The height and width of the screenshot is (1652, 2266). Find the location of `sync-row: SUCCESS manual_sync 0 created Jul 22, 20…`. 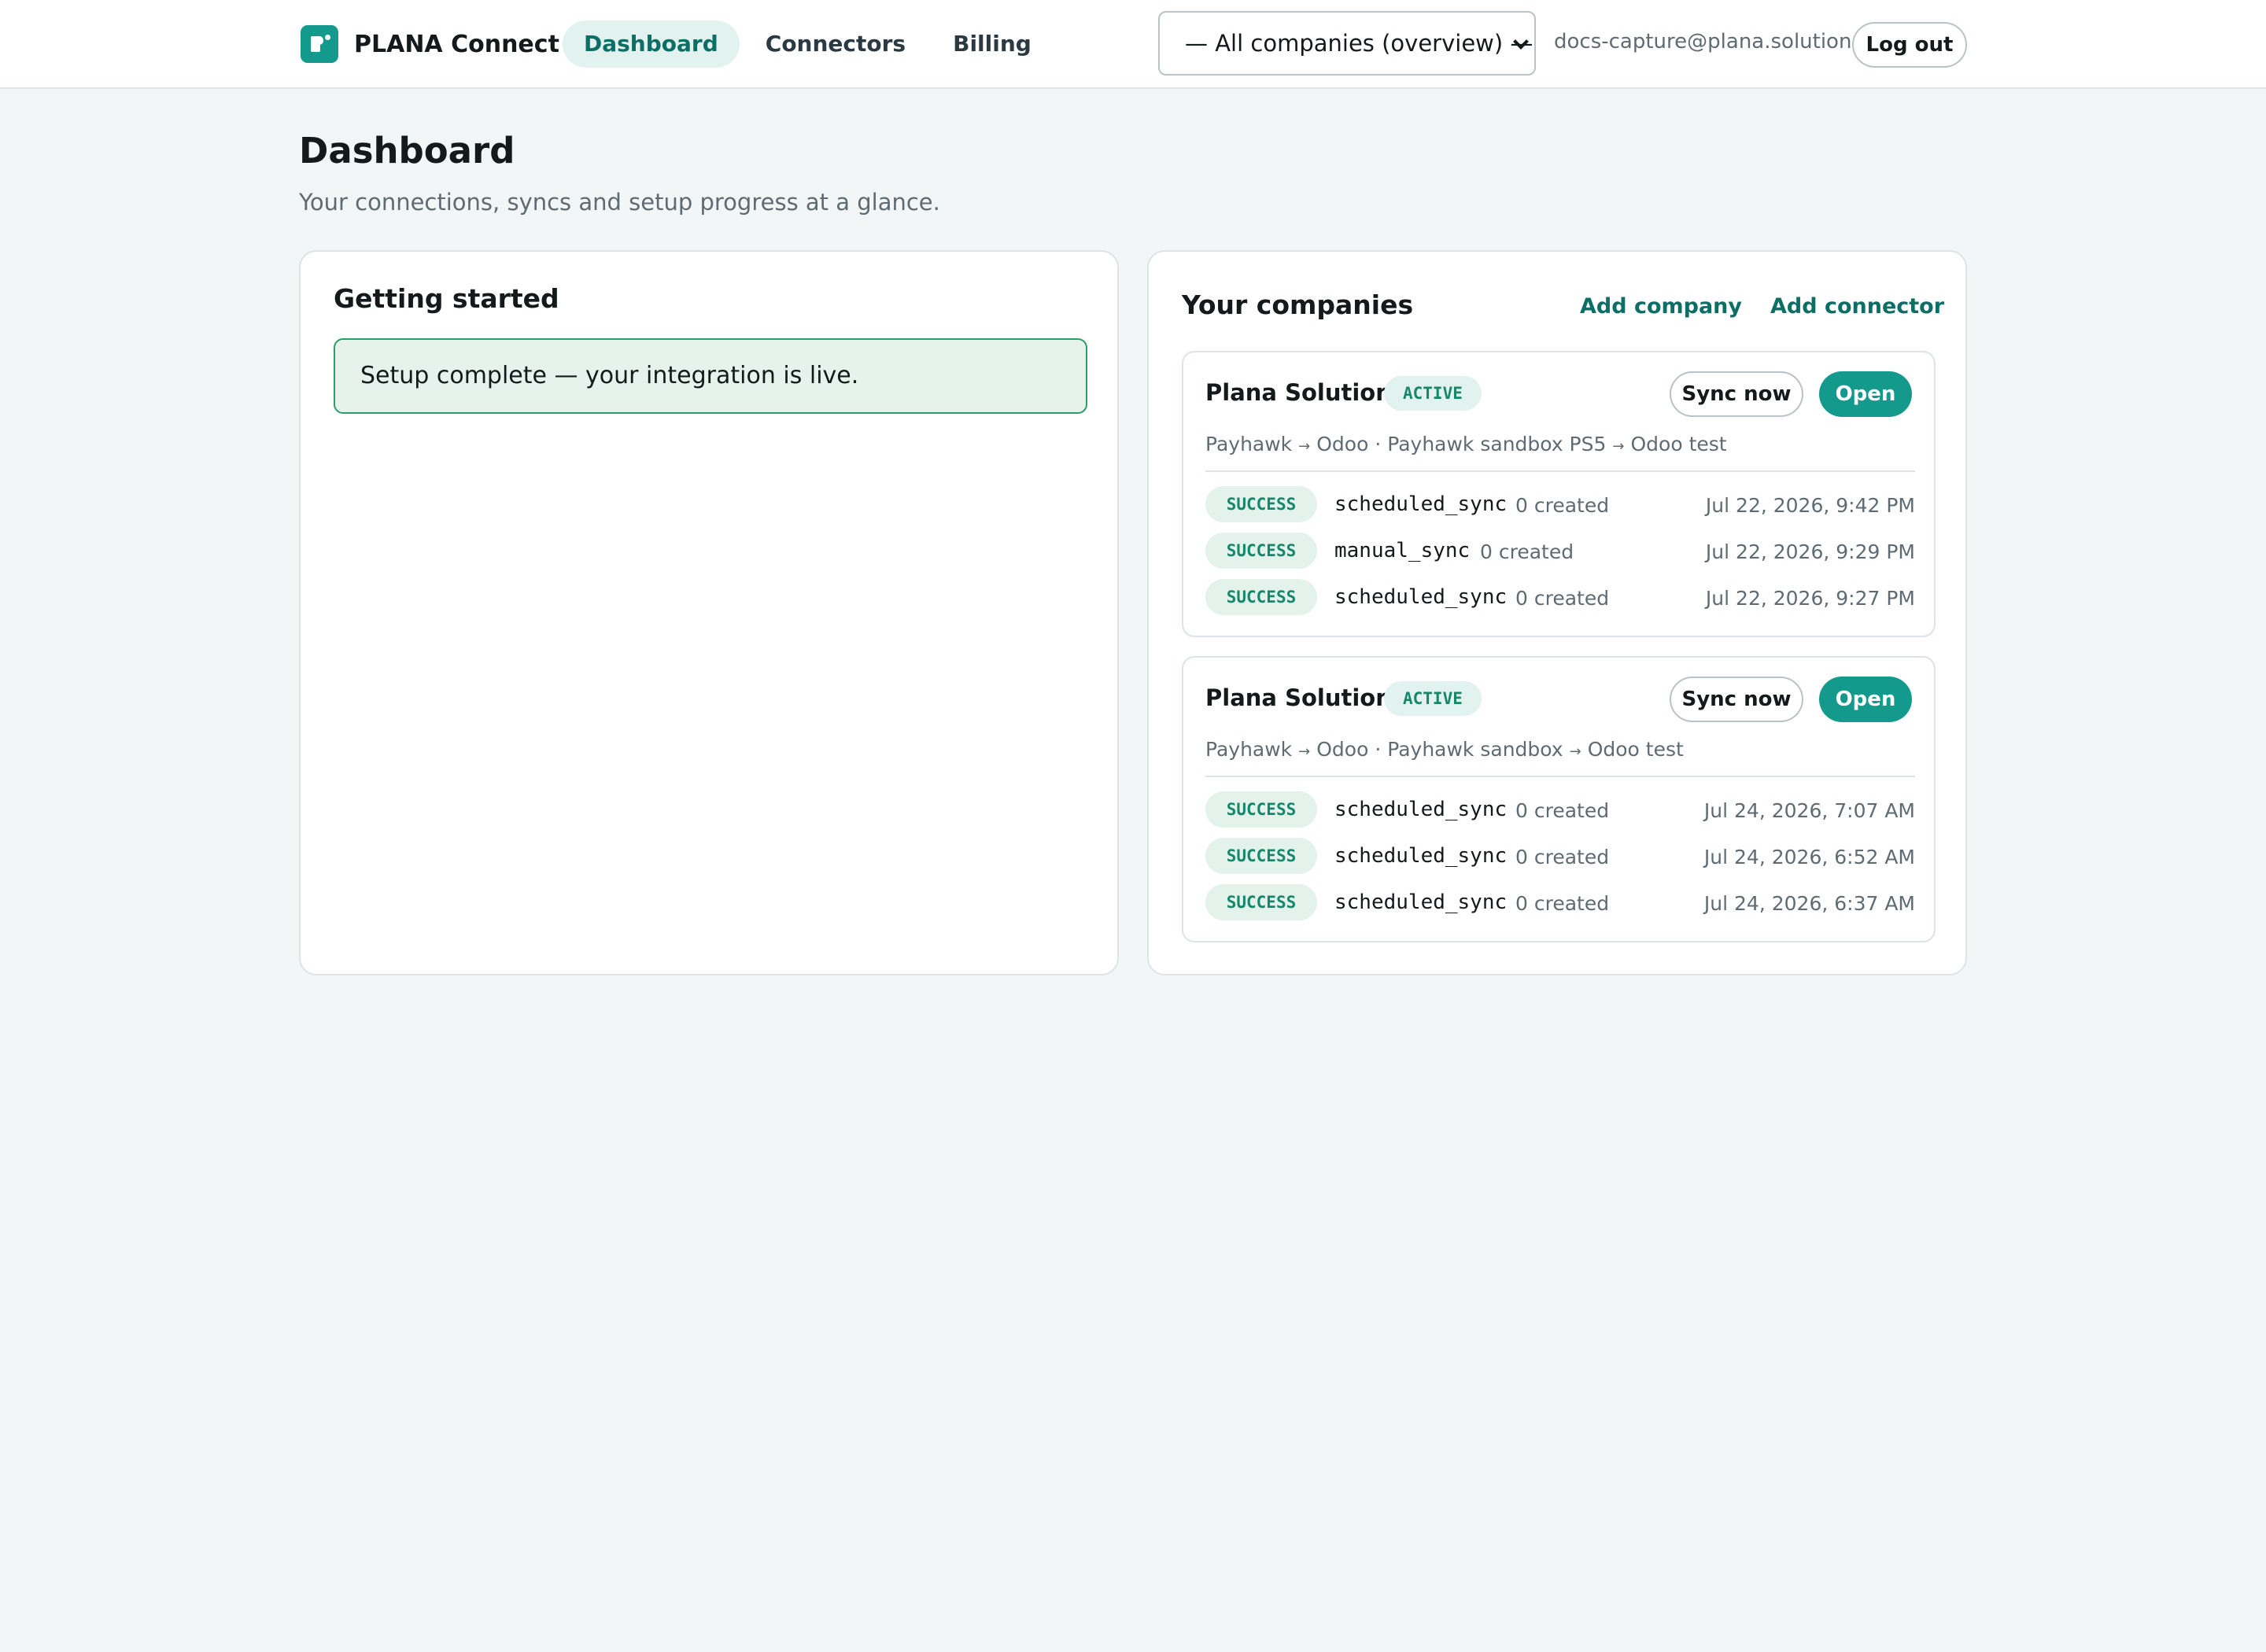

sync-row: SUCCESS manual_sync 0 created Jul 22, 20… is located at coordinates (1560, 551).